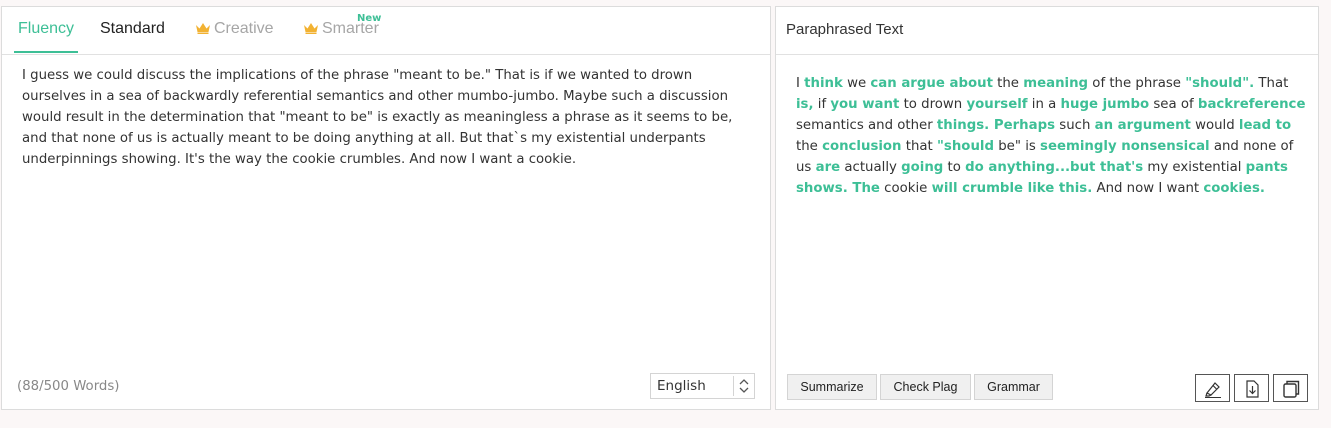  I want to click on highlighter-icon, so click(1213, 390).